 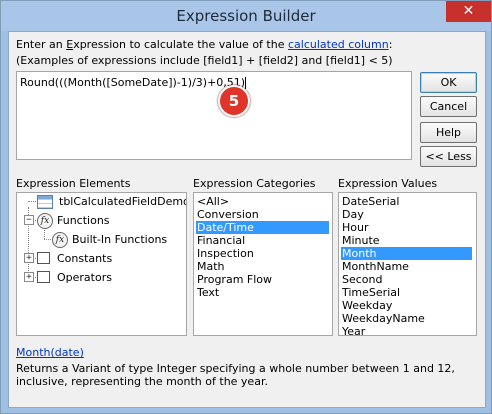 I want to click on list-item: Year, so click(x=406, y=330).